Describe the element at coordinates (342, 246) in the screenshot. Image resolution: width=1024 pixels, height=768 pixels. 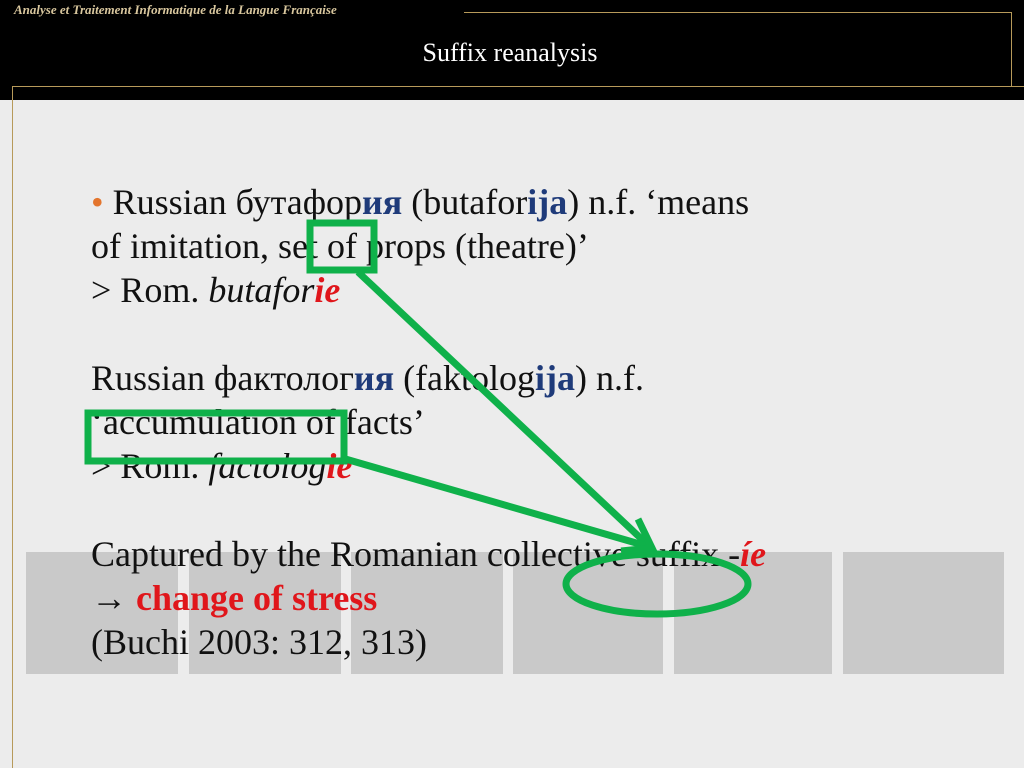
I see `highlight-box-set` at that location.